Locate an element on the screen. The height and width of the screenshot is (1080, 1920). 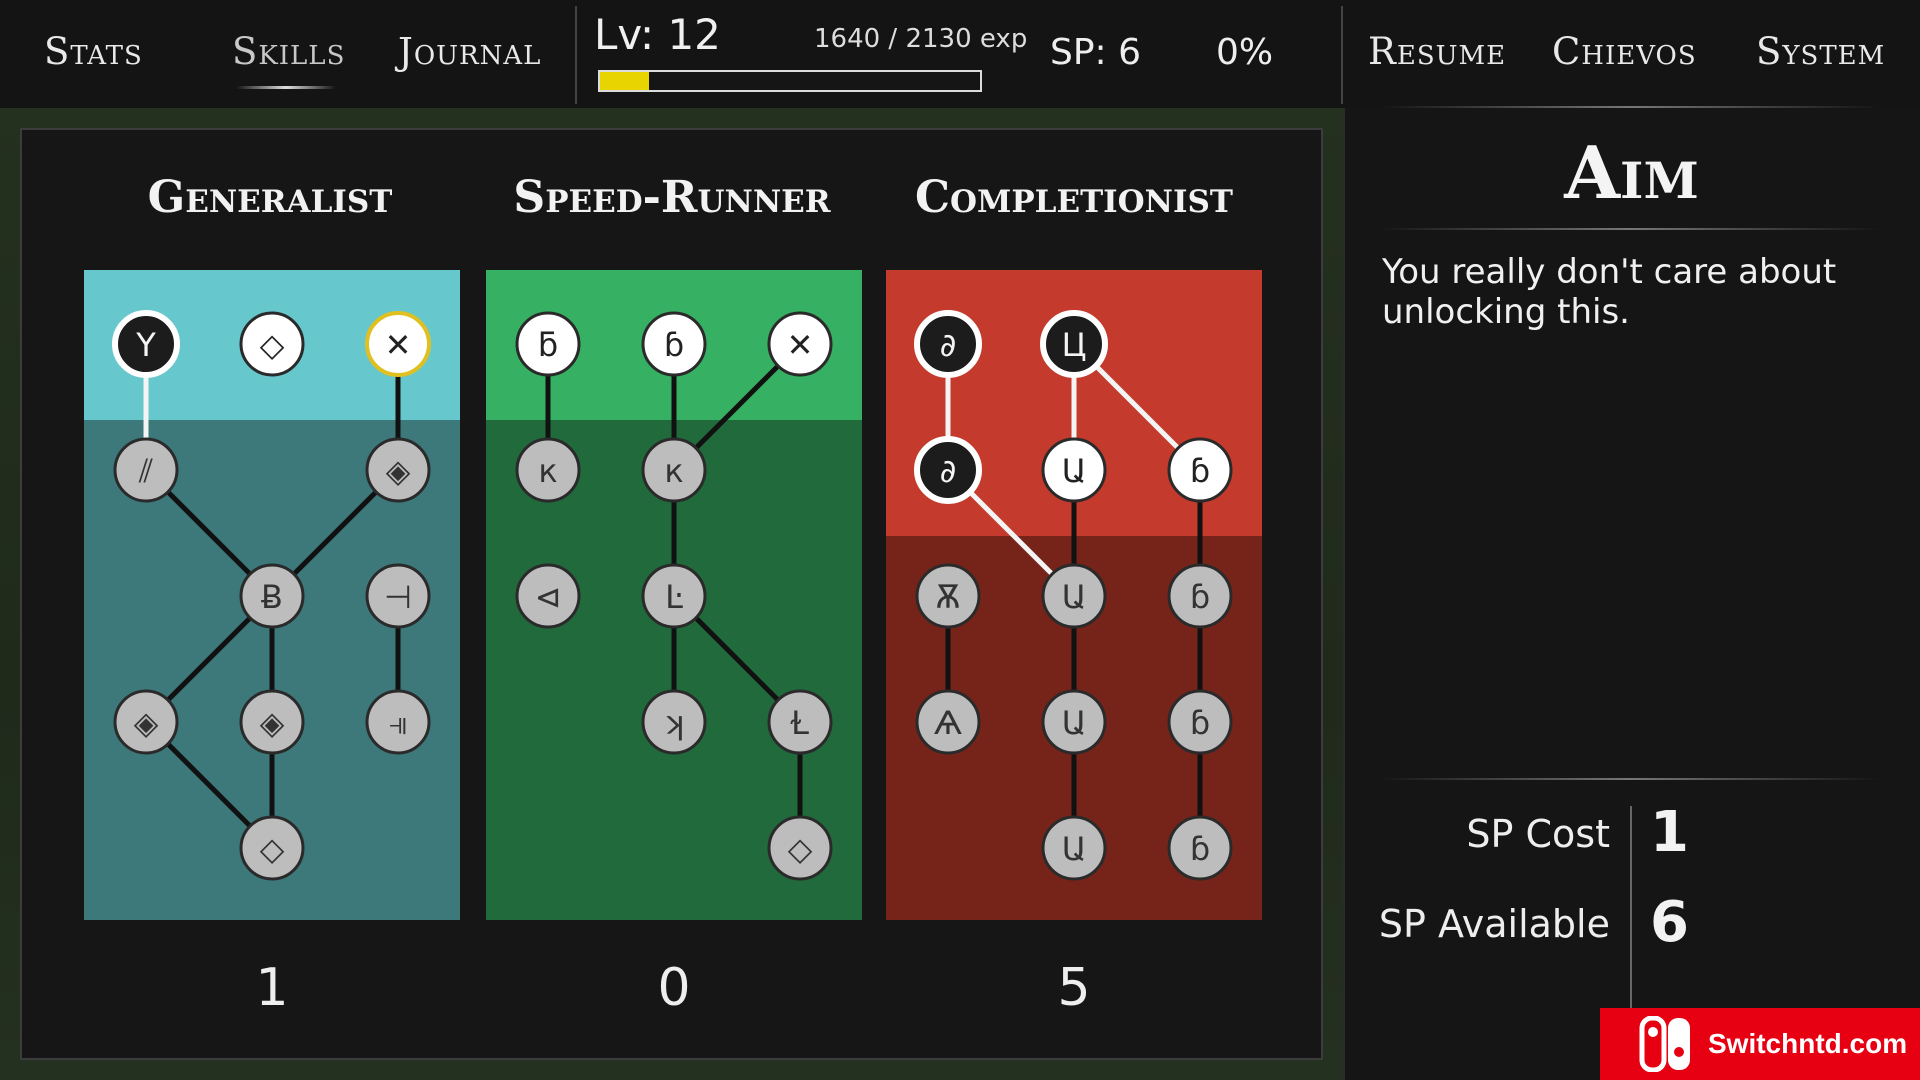
tree-points-generalist: 1 is located at coordinates (272, 988).